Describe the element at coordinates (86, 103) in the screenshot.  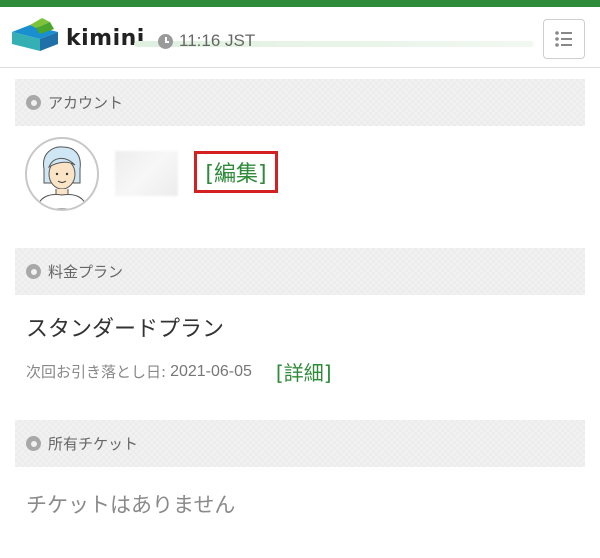
I see `account-section-title: アカウント` at that location.